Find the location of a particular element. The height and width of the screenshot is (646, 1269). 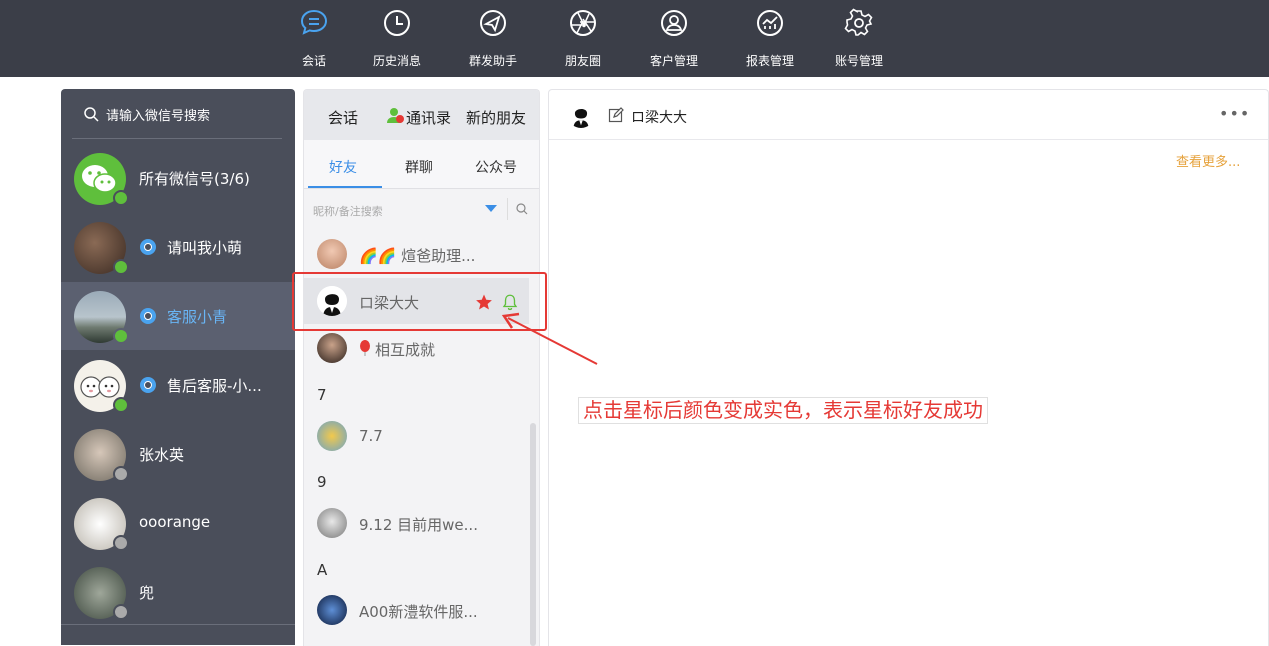

nav-item-label: 客户管理 is located at coordinates (673, 61).